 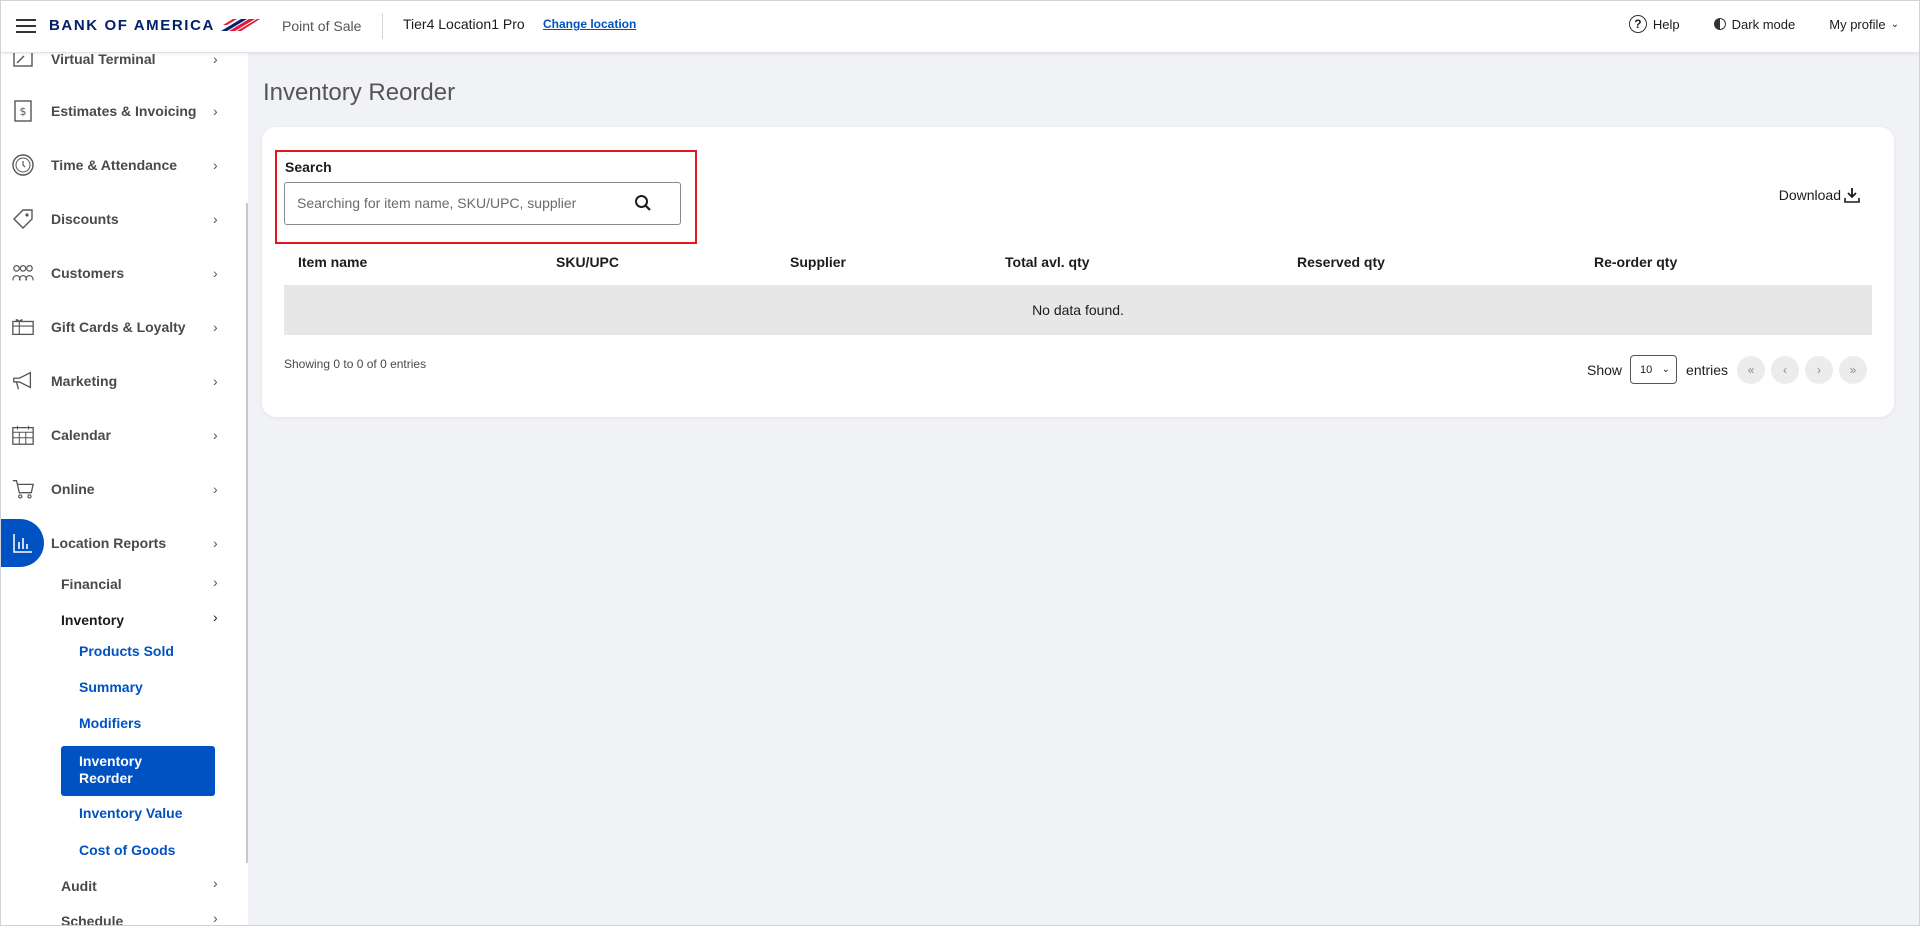 What do you see at coordinates (1819, 370) in the screenshot?
I see `next-page-button: ›` at bounding box center [1819, 370].